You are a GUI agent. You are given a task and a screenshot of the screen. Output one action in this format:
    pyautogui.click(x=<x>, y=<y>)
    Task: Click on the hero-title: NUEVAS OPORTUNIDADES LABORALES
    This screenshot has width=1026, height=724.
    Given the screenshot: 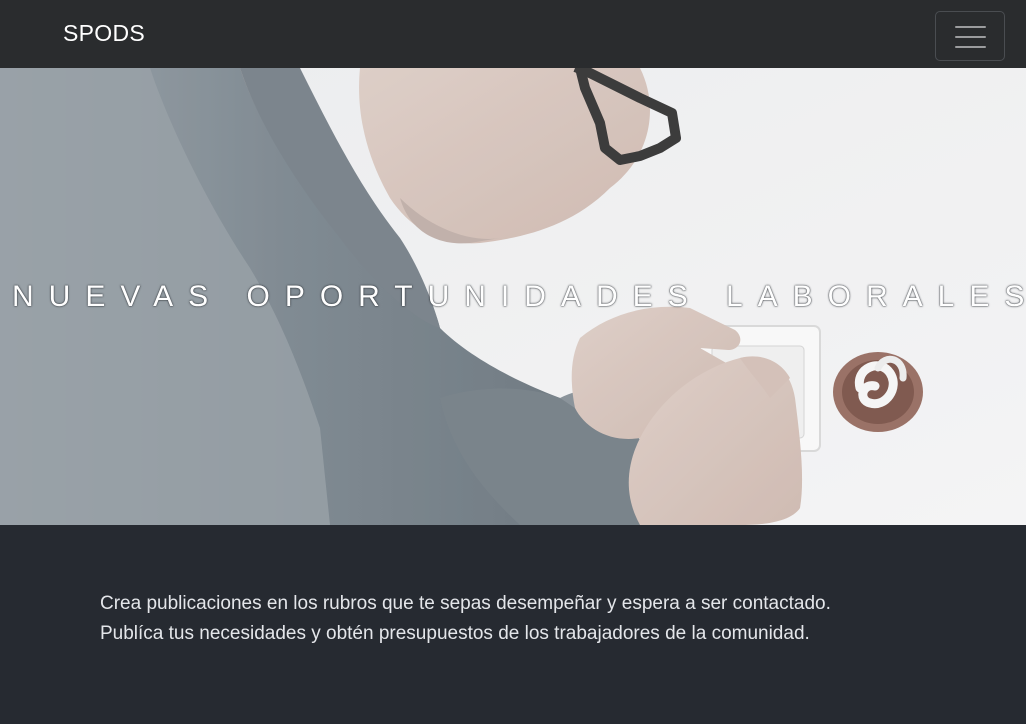 What is the action you would take?
    pyautogui.click(x=519, y=296)
    